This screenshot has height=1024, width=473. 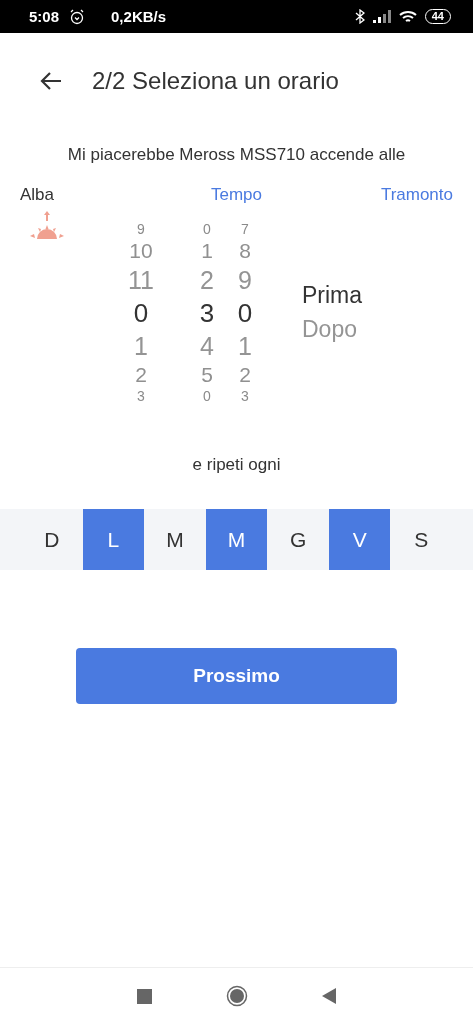 What do you see at coordinates (207, 375) in the screenshot?
I see `wheel-number: 5` at bounding box center [207, 375].